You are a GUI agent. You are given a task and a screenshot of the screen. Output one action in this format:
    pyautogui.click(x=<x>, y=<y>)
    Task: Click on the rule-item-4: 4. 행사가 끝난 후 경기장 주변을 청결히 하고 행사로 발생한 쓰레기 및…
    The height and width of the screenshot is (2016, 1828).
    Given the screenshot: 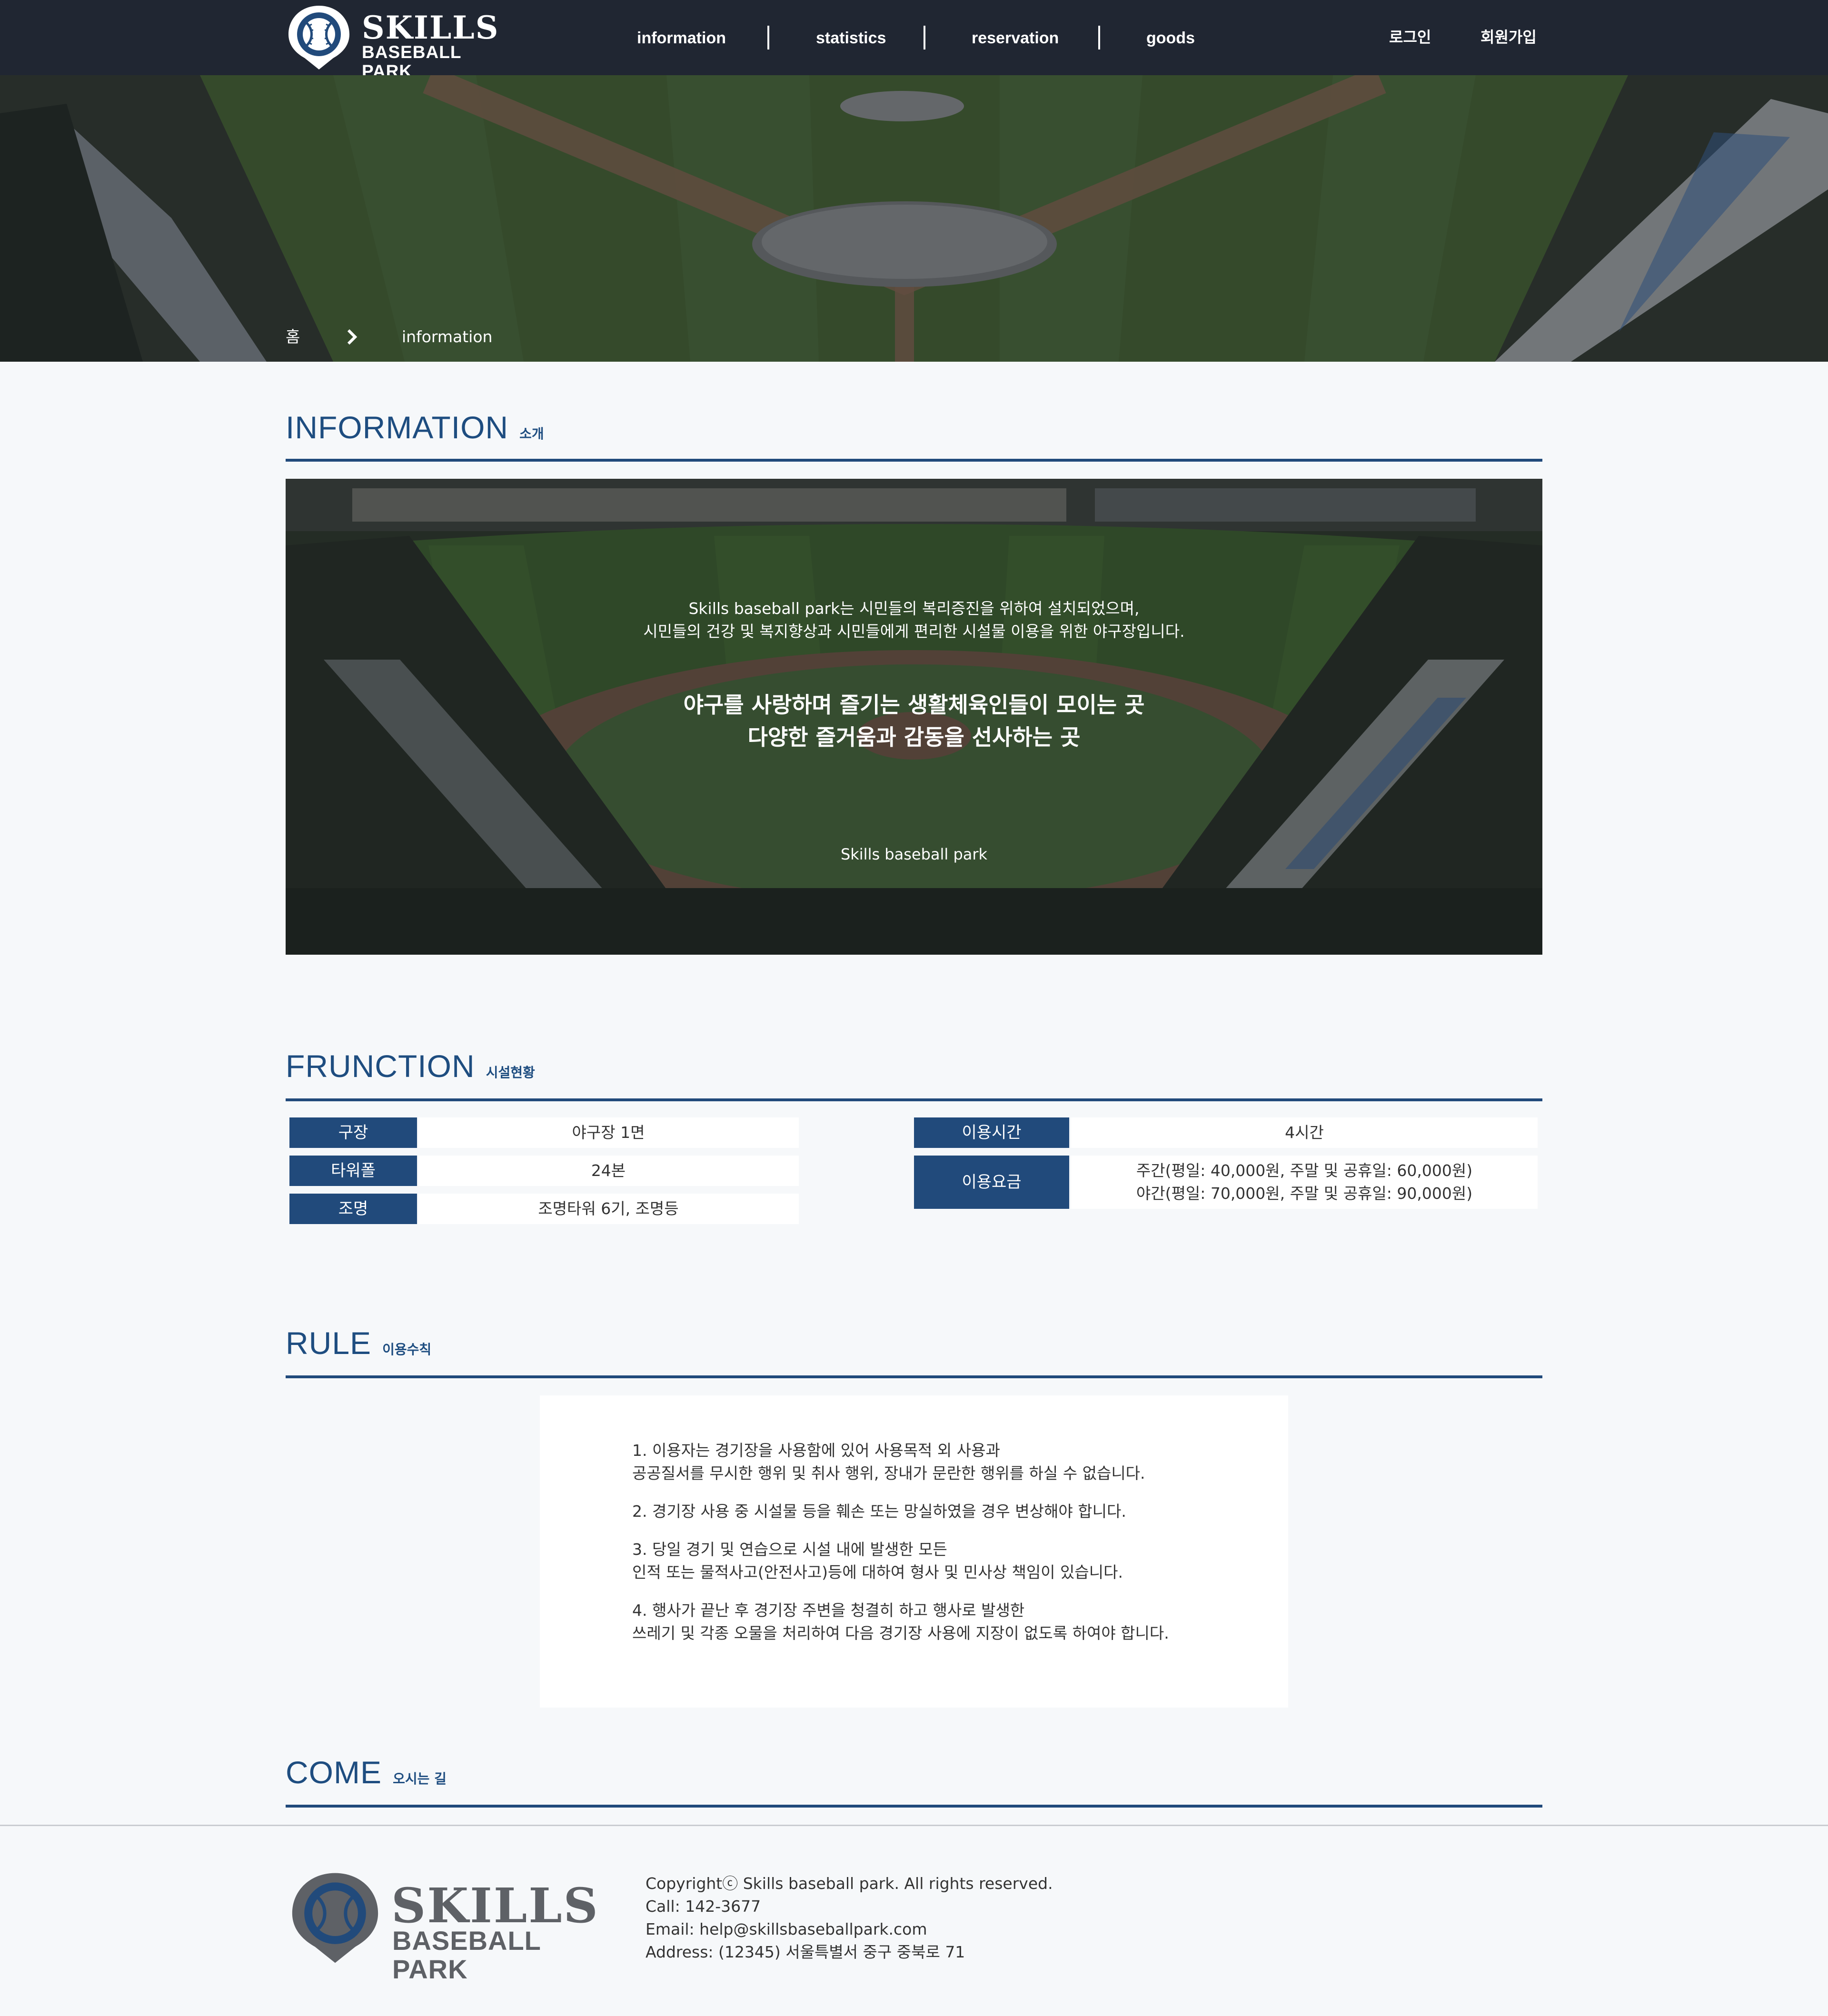 What is the action you would take?
    pyautogui.click(x=941, y=1622)
    